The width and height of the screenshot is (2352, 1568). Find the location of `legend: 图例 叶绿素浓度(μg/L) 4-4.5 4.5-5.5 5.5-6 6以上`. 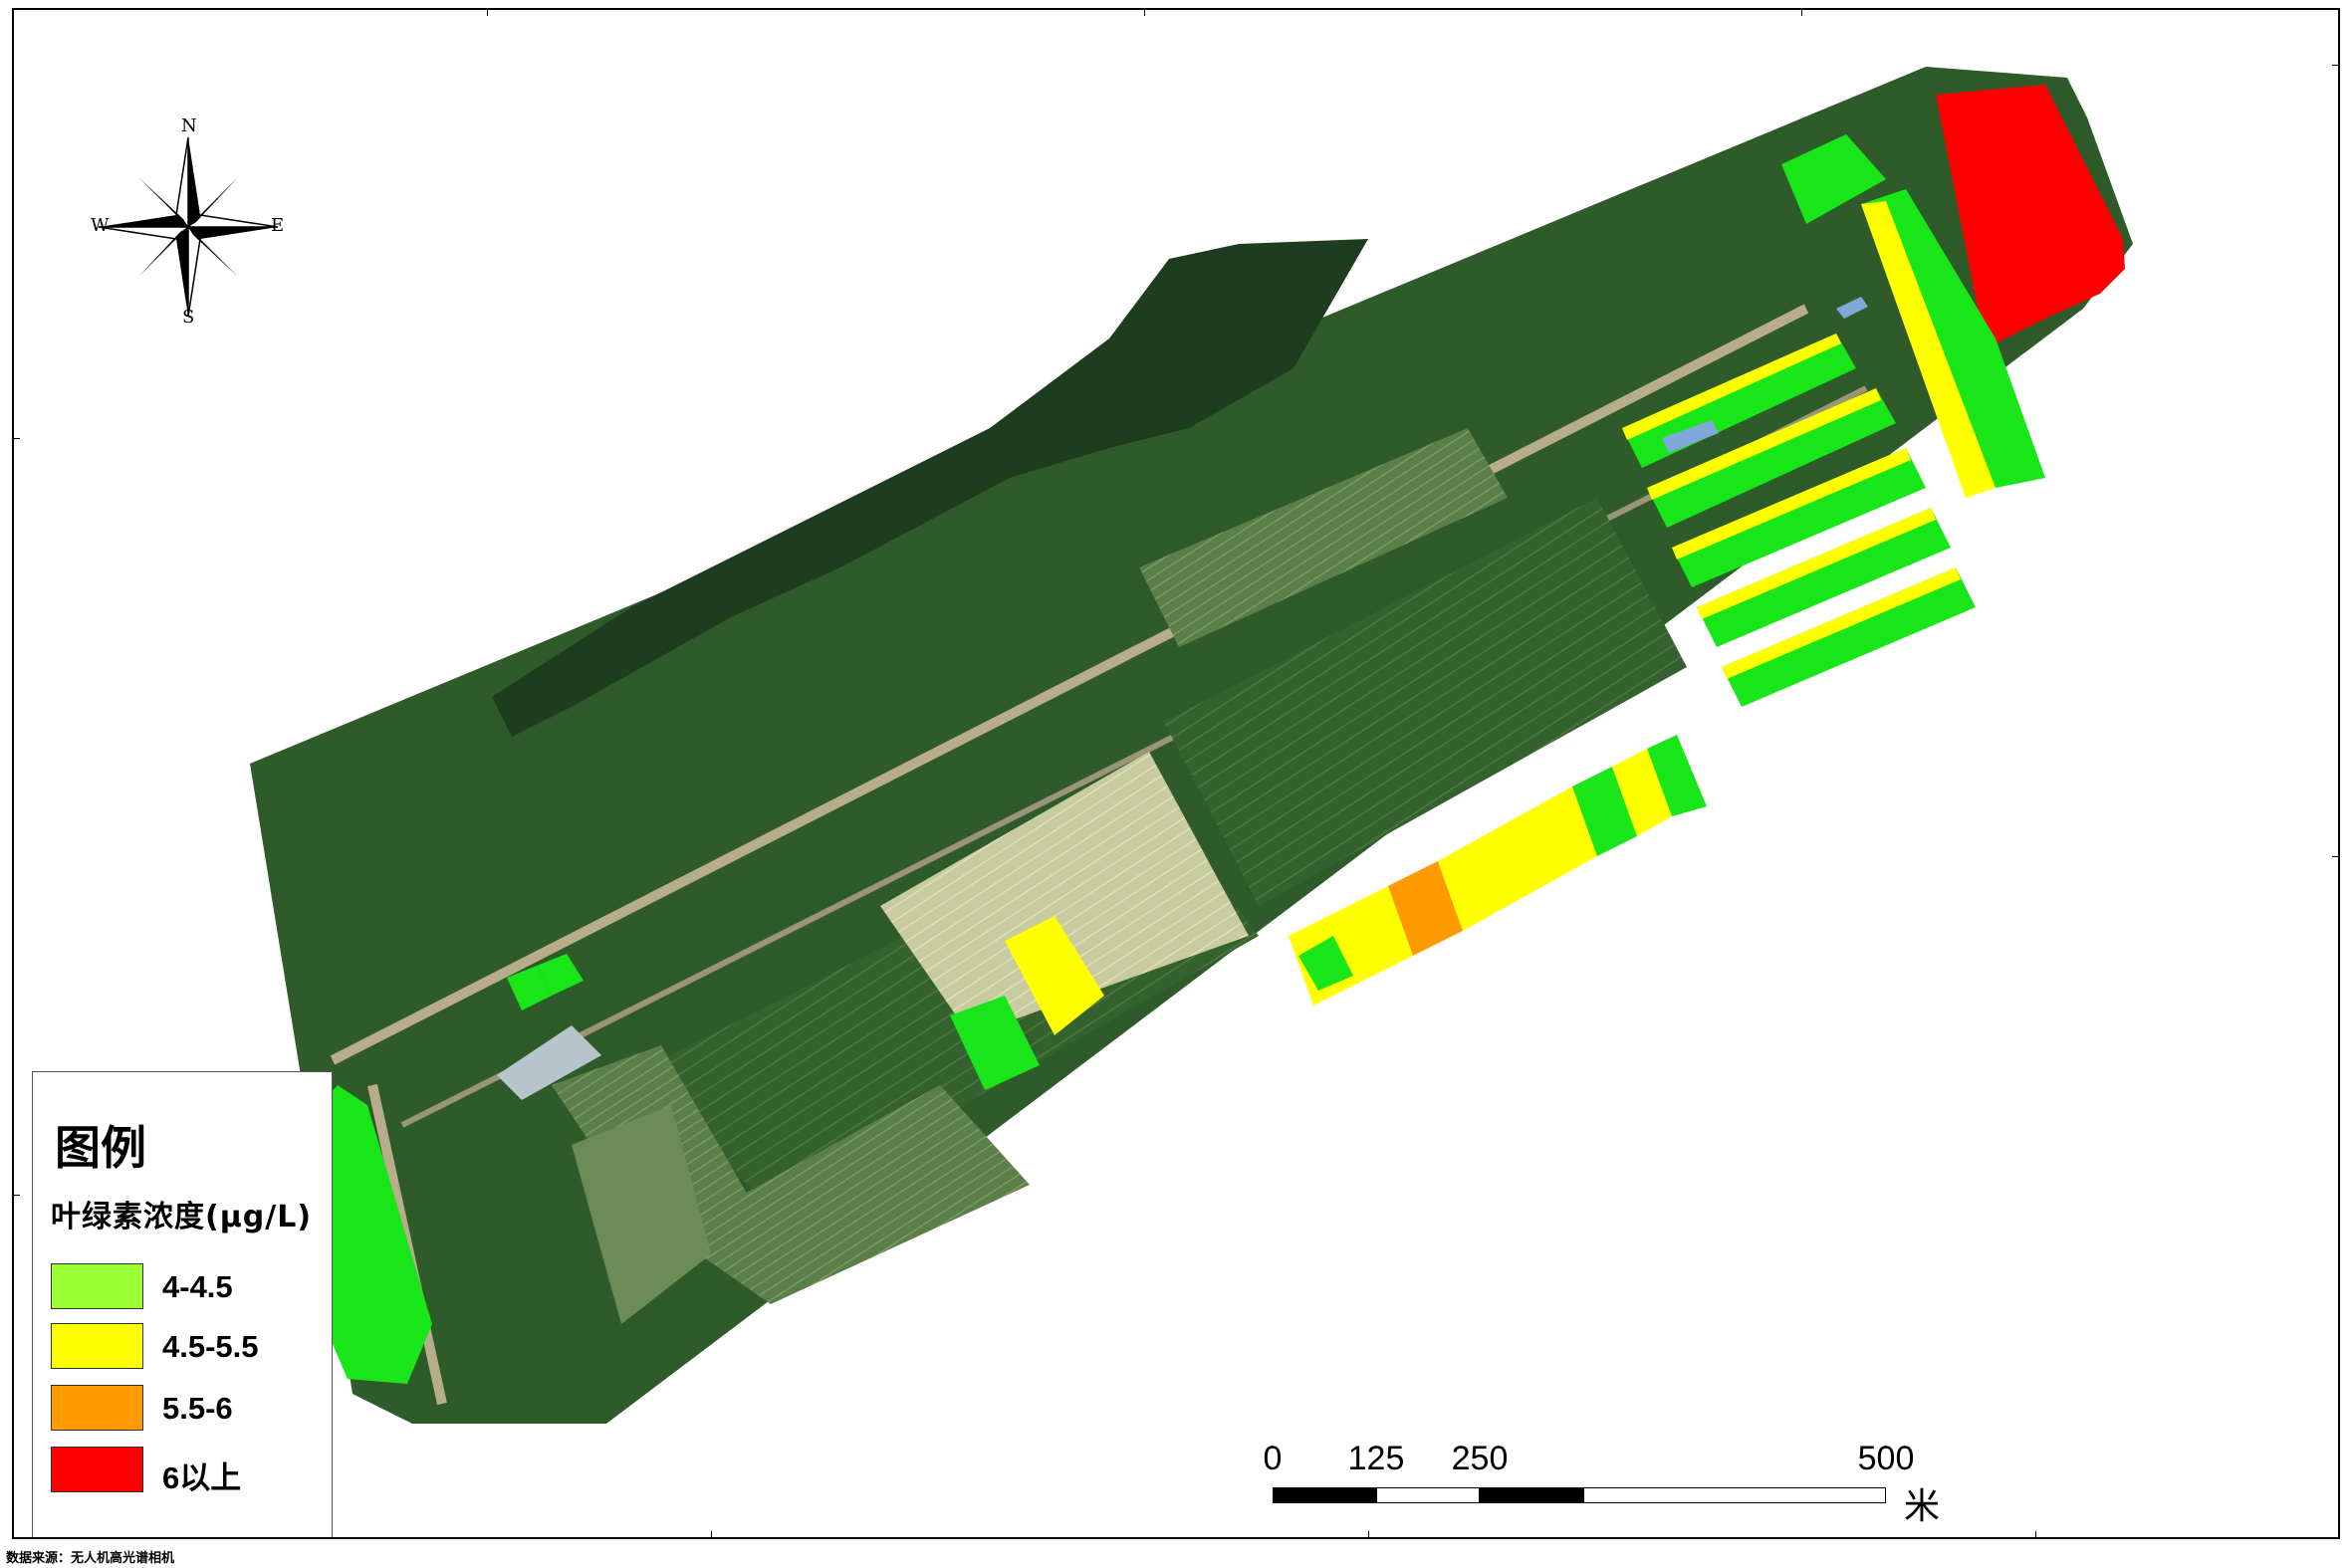

legend: 图例 叶绿素浓度(μg/L) 4-4.5 4.5-5.5 5.5-6 6以上 is located at coordinates (182, 1304).